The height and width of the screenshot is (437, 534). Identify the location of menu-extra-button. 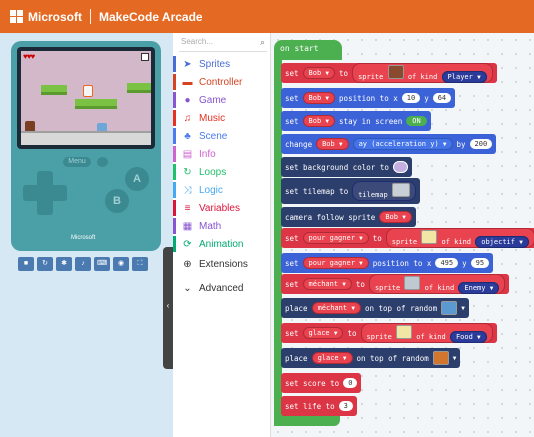
(102, 162).